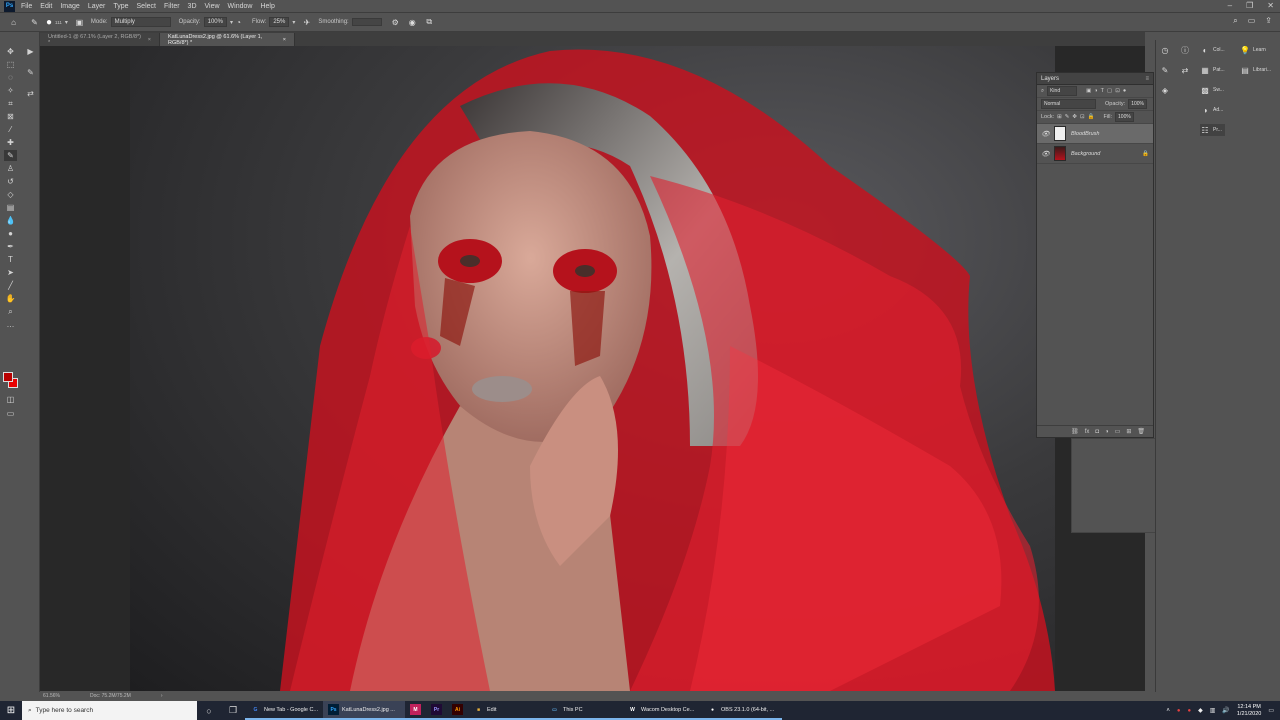 The image size is (1280, 720). What do you see at coordinates (429, 22) in the screenshot?
I see `symmetry-icon: ⧉` at bounding box center [429, 22].